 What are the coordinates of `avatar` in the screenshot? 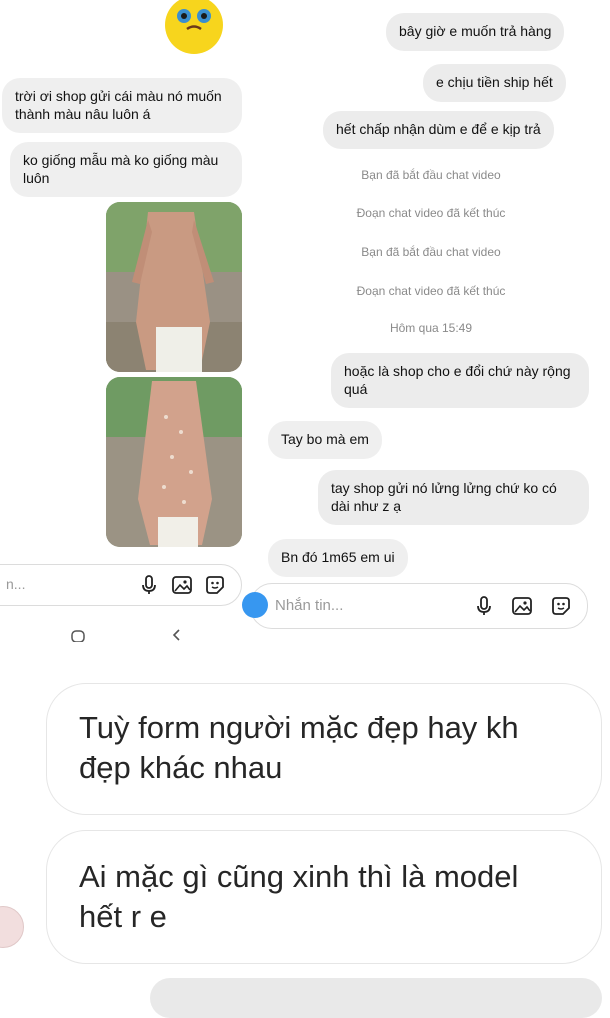 It's located at (12, 927).